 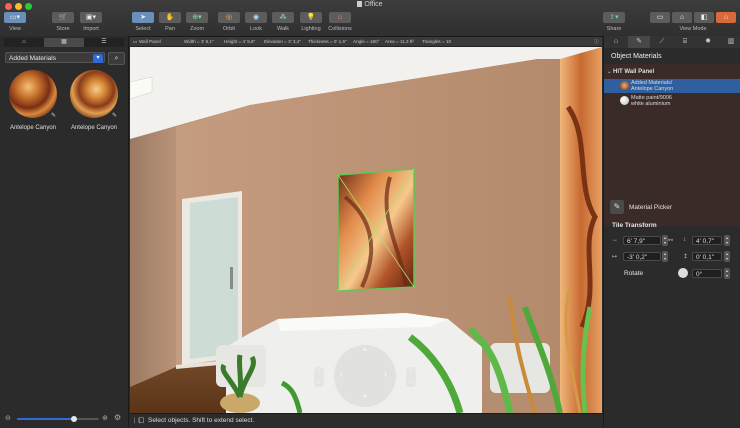 I want to click on material-picker-label: Material Picker, so click(x=650, y=207).